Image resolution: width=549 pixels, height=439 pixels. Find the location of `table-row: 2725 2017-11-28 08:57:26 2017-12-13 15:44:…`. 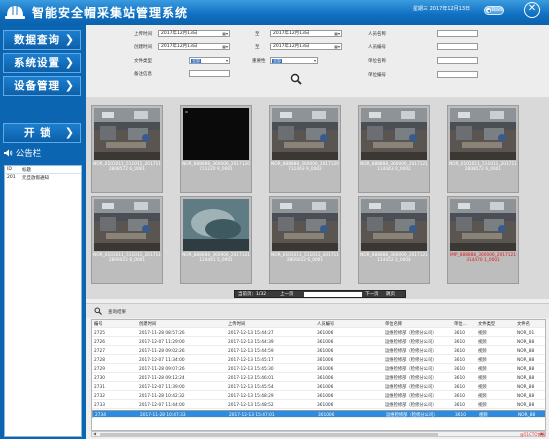

table-row: 2725 2017-11-28 08:57:26 2017-12-13 15:44:… is located at coordinates (318, 333).